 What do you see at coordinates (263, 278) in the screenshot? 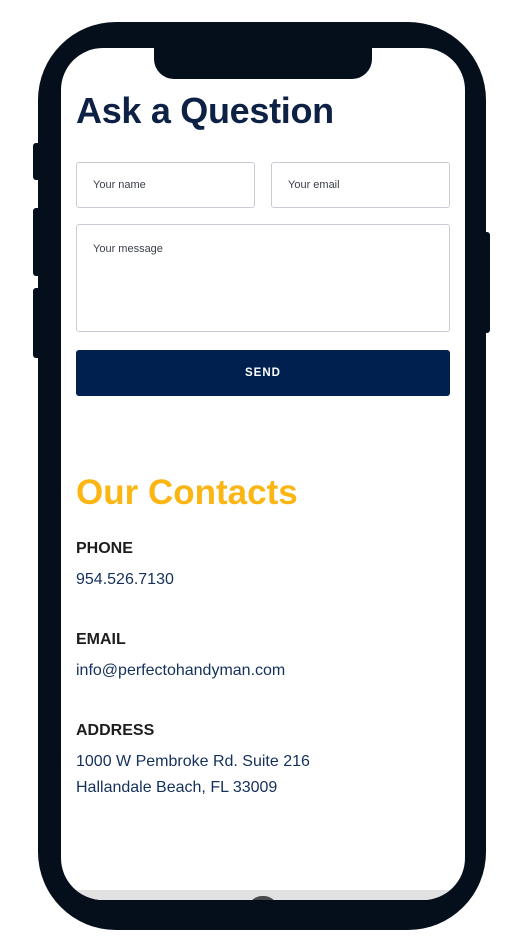
I see `message-textarea` at bounding box center [263, 278].